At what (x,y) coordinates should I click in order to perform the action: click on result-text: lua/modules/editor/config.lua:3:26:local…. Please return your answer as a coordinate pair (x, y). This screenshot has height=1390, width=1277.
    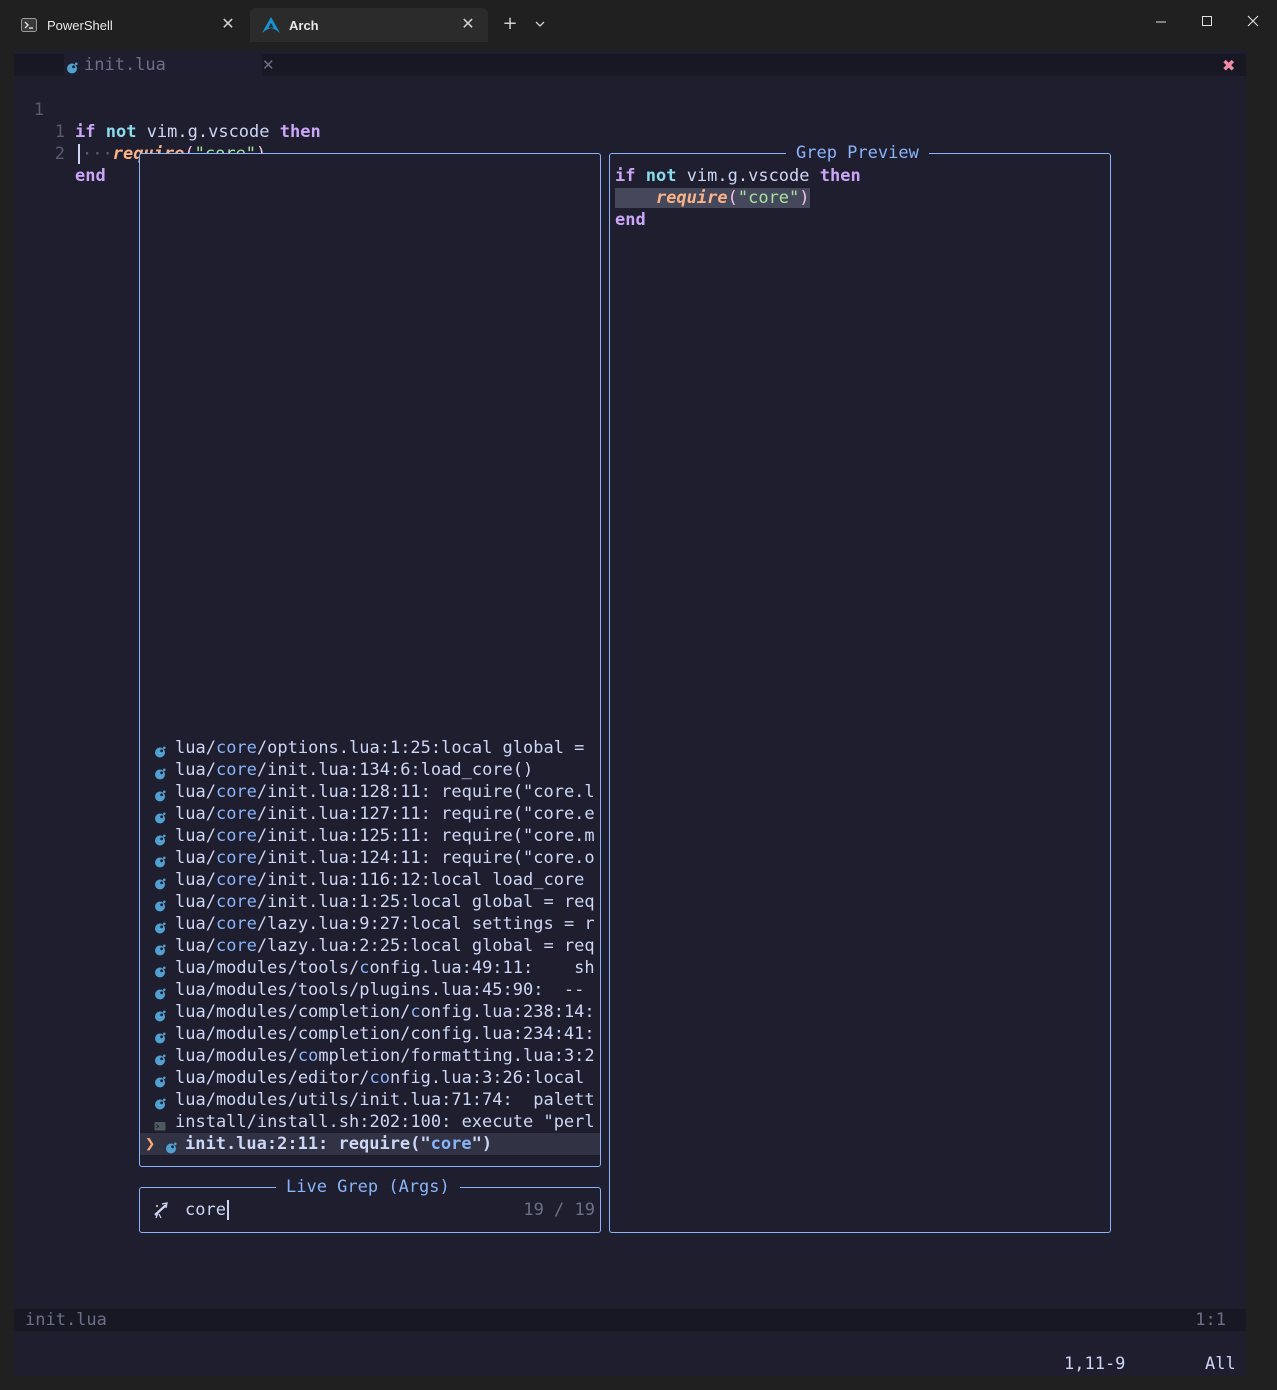
    Looking at the image, I should click on (385, 1078).